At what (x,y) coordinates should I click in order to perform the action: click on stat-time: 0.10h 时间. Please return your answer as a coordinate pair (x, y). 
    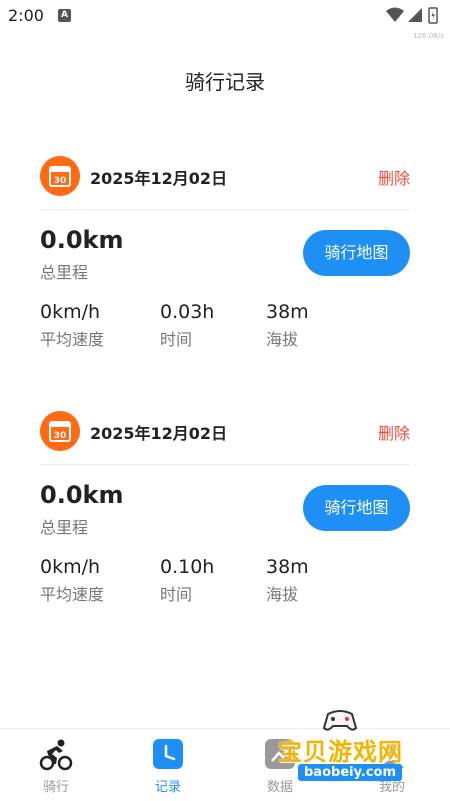
    Looking at the image, I should click on (187, 580).